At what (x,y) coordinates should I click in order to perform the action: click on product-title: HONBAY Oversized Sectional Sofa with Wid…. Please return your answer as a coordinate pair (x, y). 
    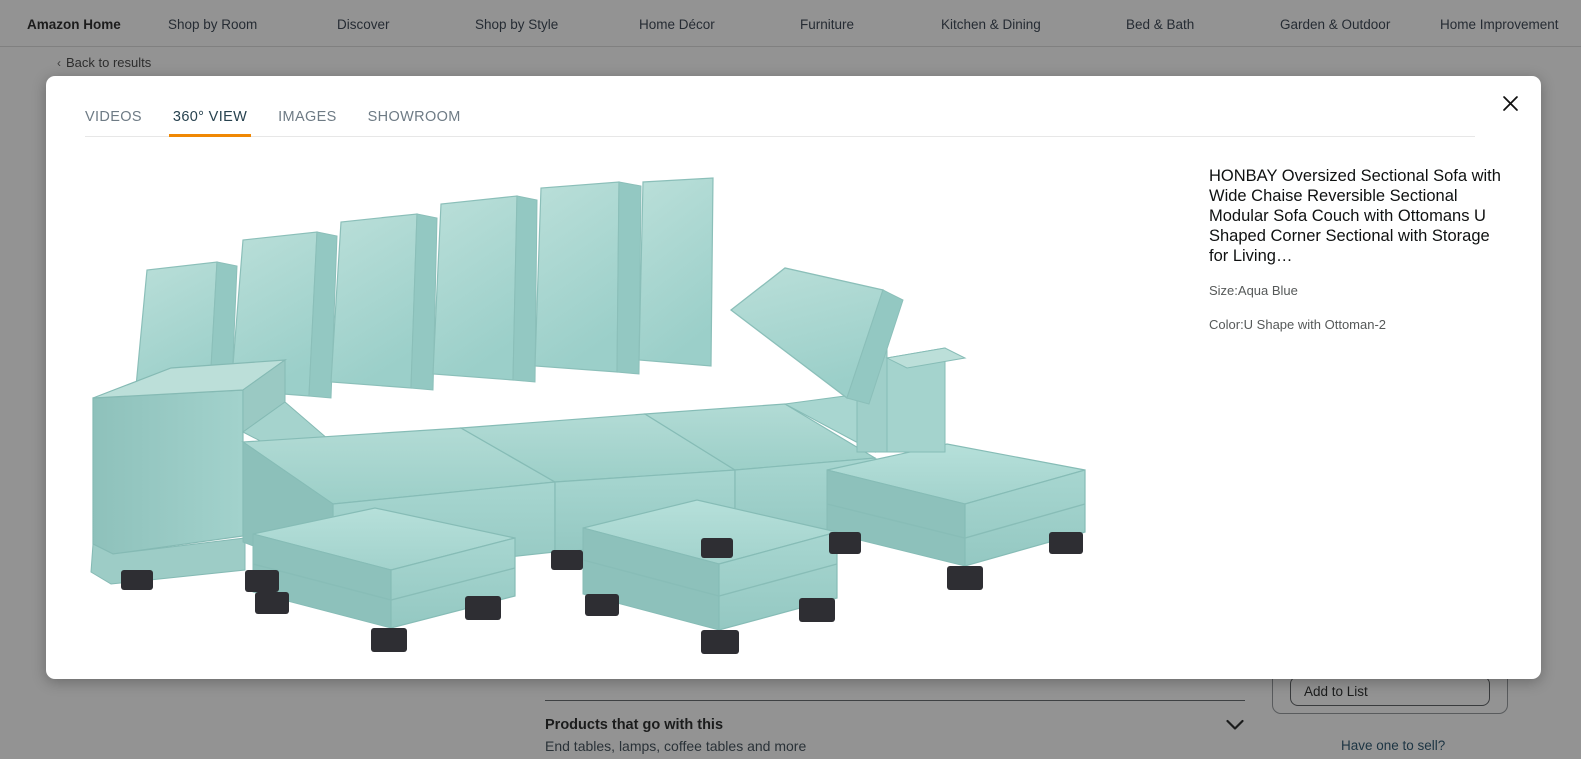
    Looking at the image, I should click on (1355, 216).